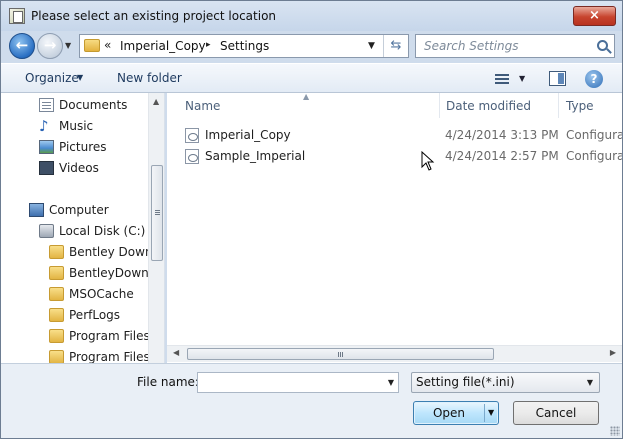 This screenshot has height=439, width=623. What do you see at coordinates (46, 231) in the screenshot?
I see `disk-icon` at bounding box center [46, 231].